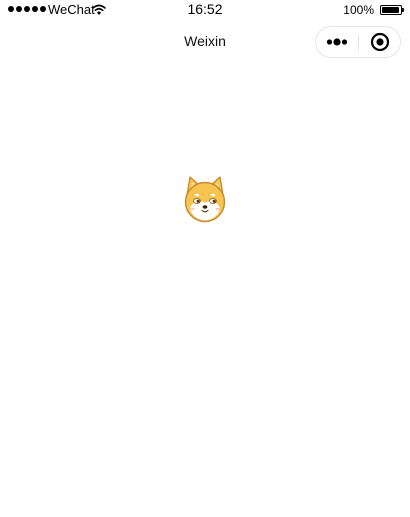 This screenshot has height=517, width=410. I want to click on battery-fill, so click(390, 10).